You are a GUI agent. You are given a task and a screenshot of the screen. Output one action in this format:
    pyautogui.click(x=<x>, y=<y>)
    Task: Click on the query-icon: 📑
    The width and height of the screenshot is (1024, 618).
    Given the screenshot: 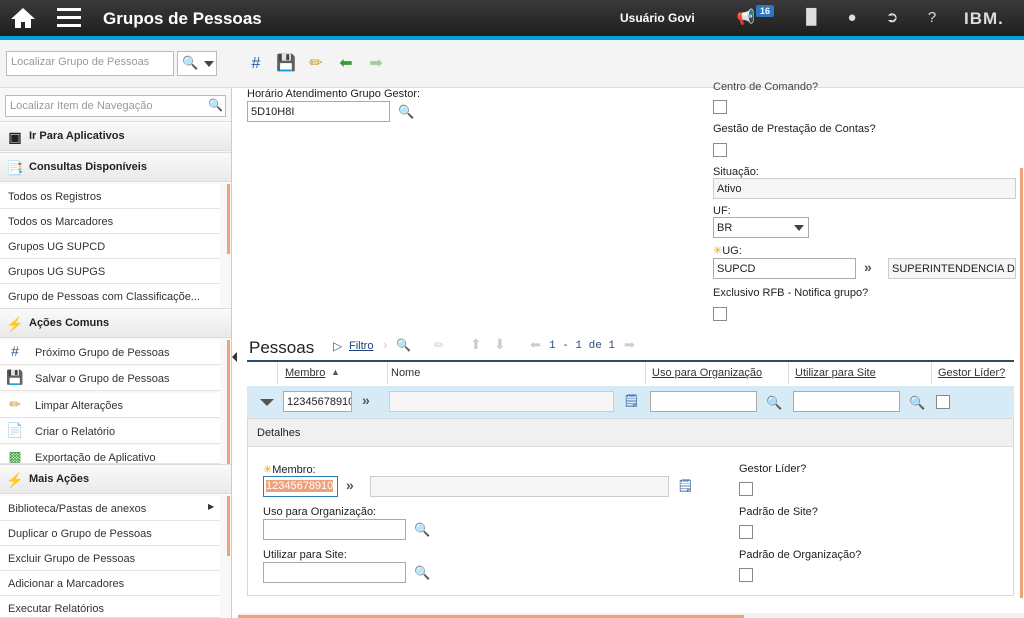 What is the action you would take?
    pyautogui.click(x=15, y=168)
    